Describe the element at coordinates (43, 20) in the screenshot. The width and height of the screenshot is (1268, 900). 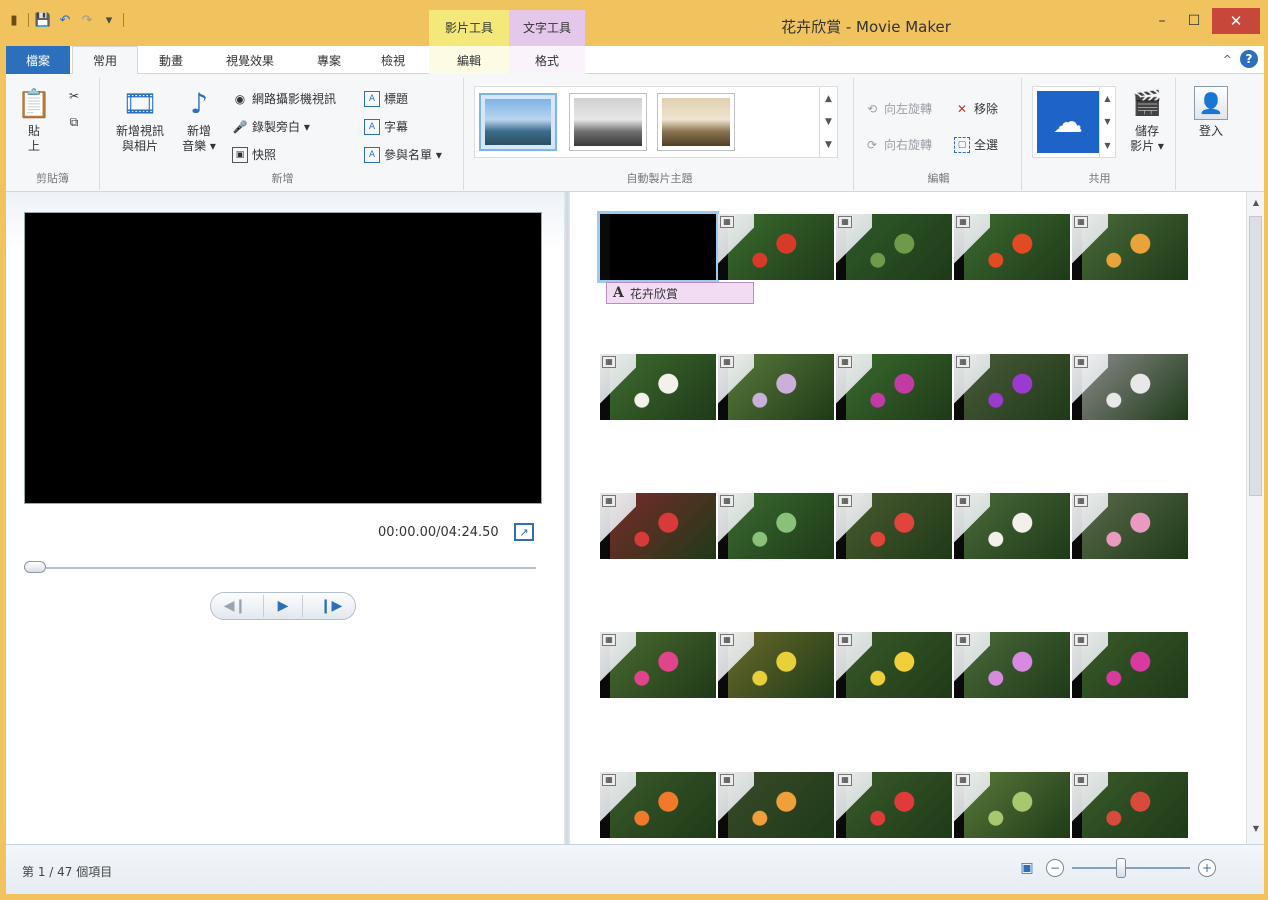
I see `save-icon: 💾` at that location.